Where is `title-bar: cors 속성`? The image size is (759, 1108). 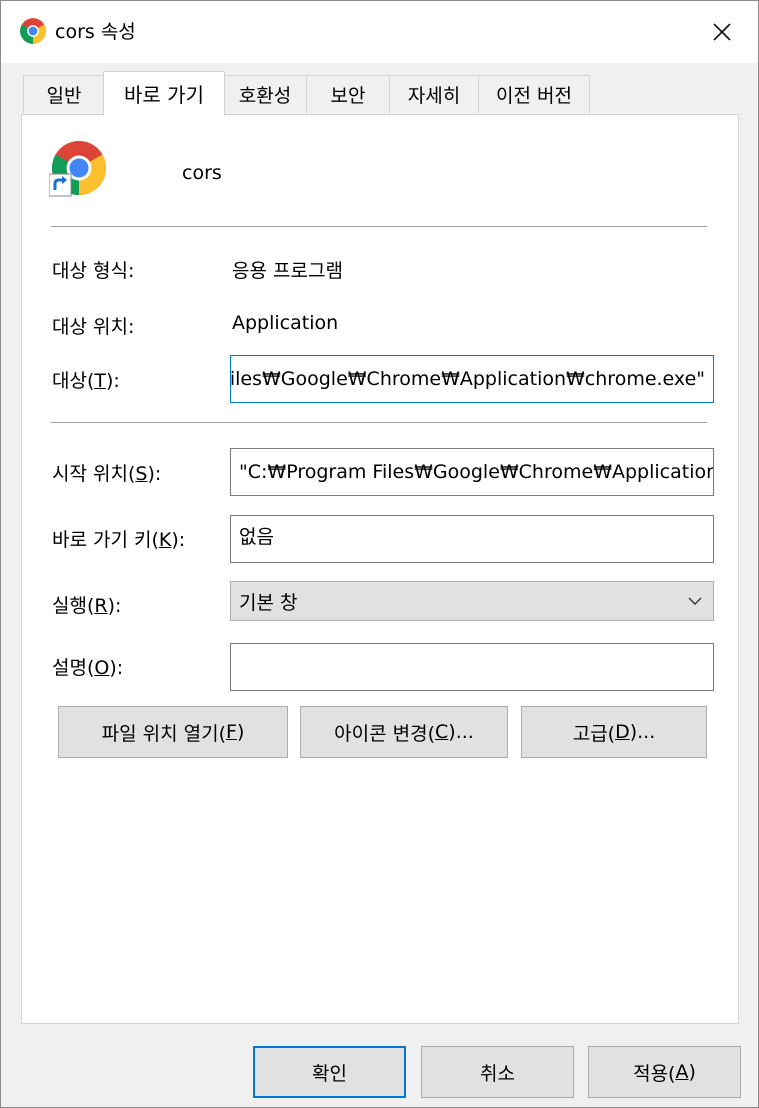 title-bar: cors 속성 is located at coordinates (379, 32).